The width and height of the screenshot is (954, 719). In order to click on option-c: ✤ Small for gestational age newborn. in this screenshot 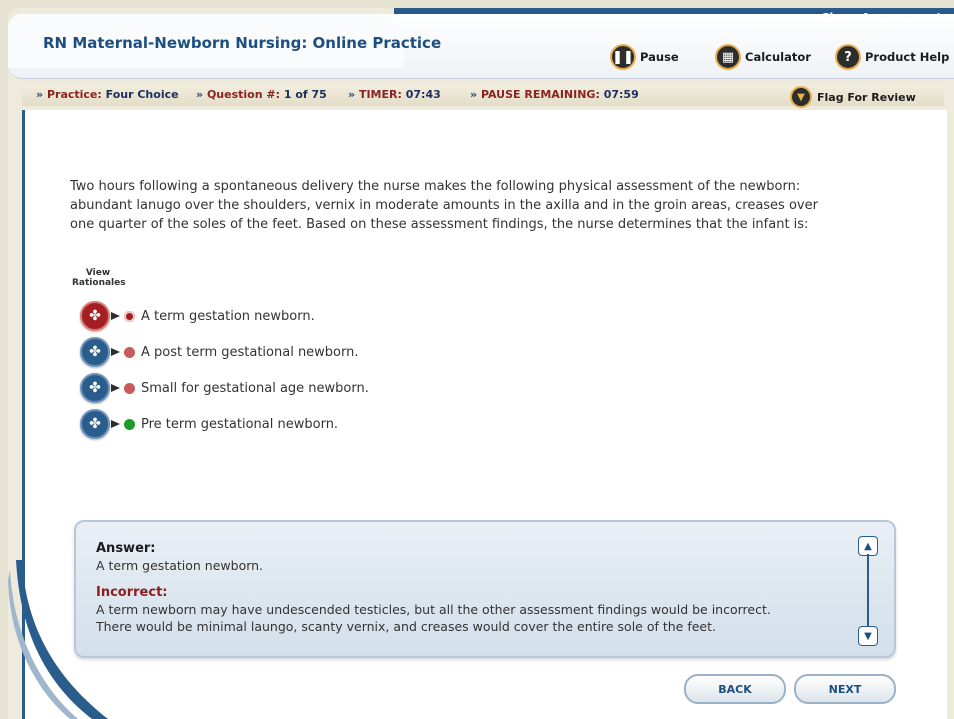, I will do `click(224, 388)`.